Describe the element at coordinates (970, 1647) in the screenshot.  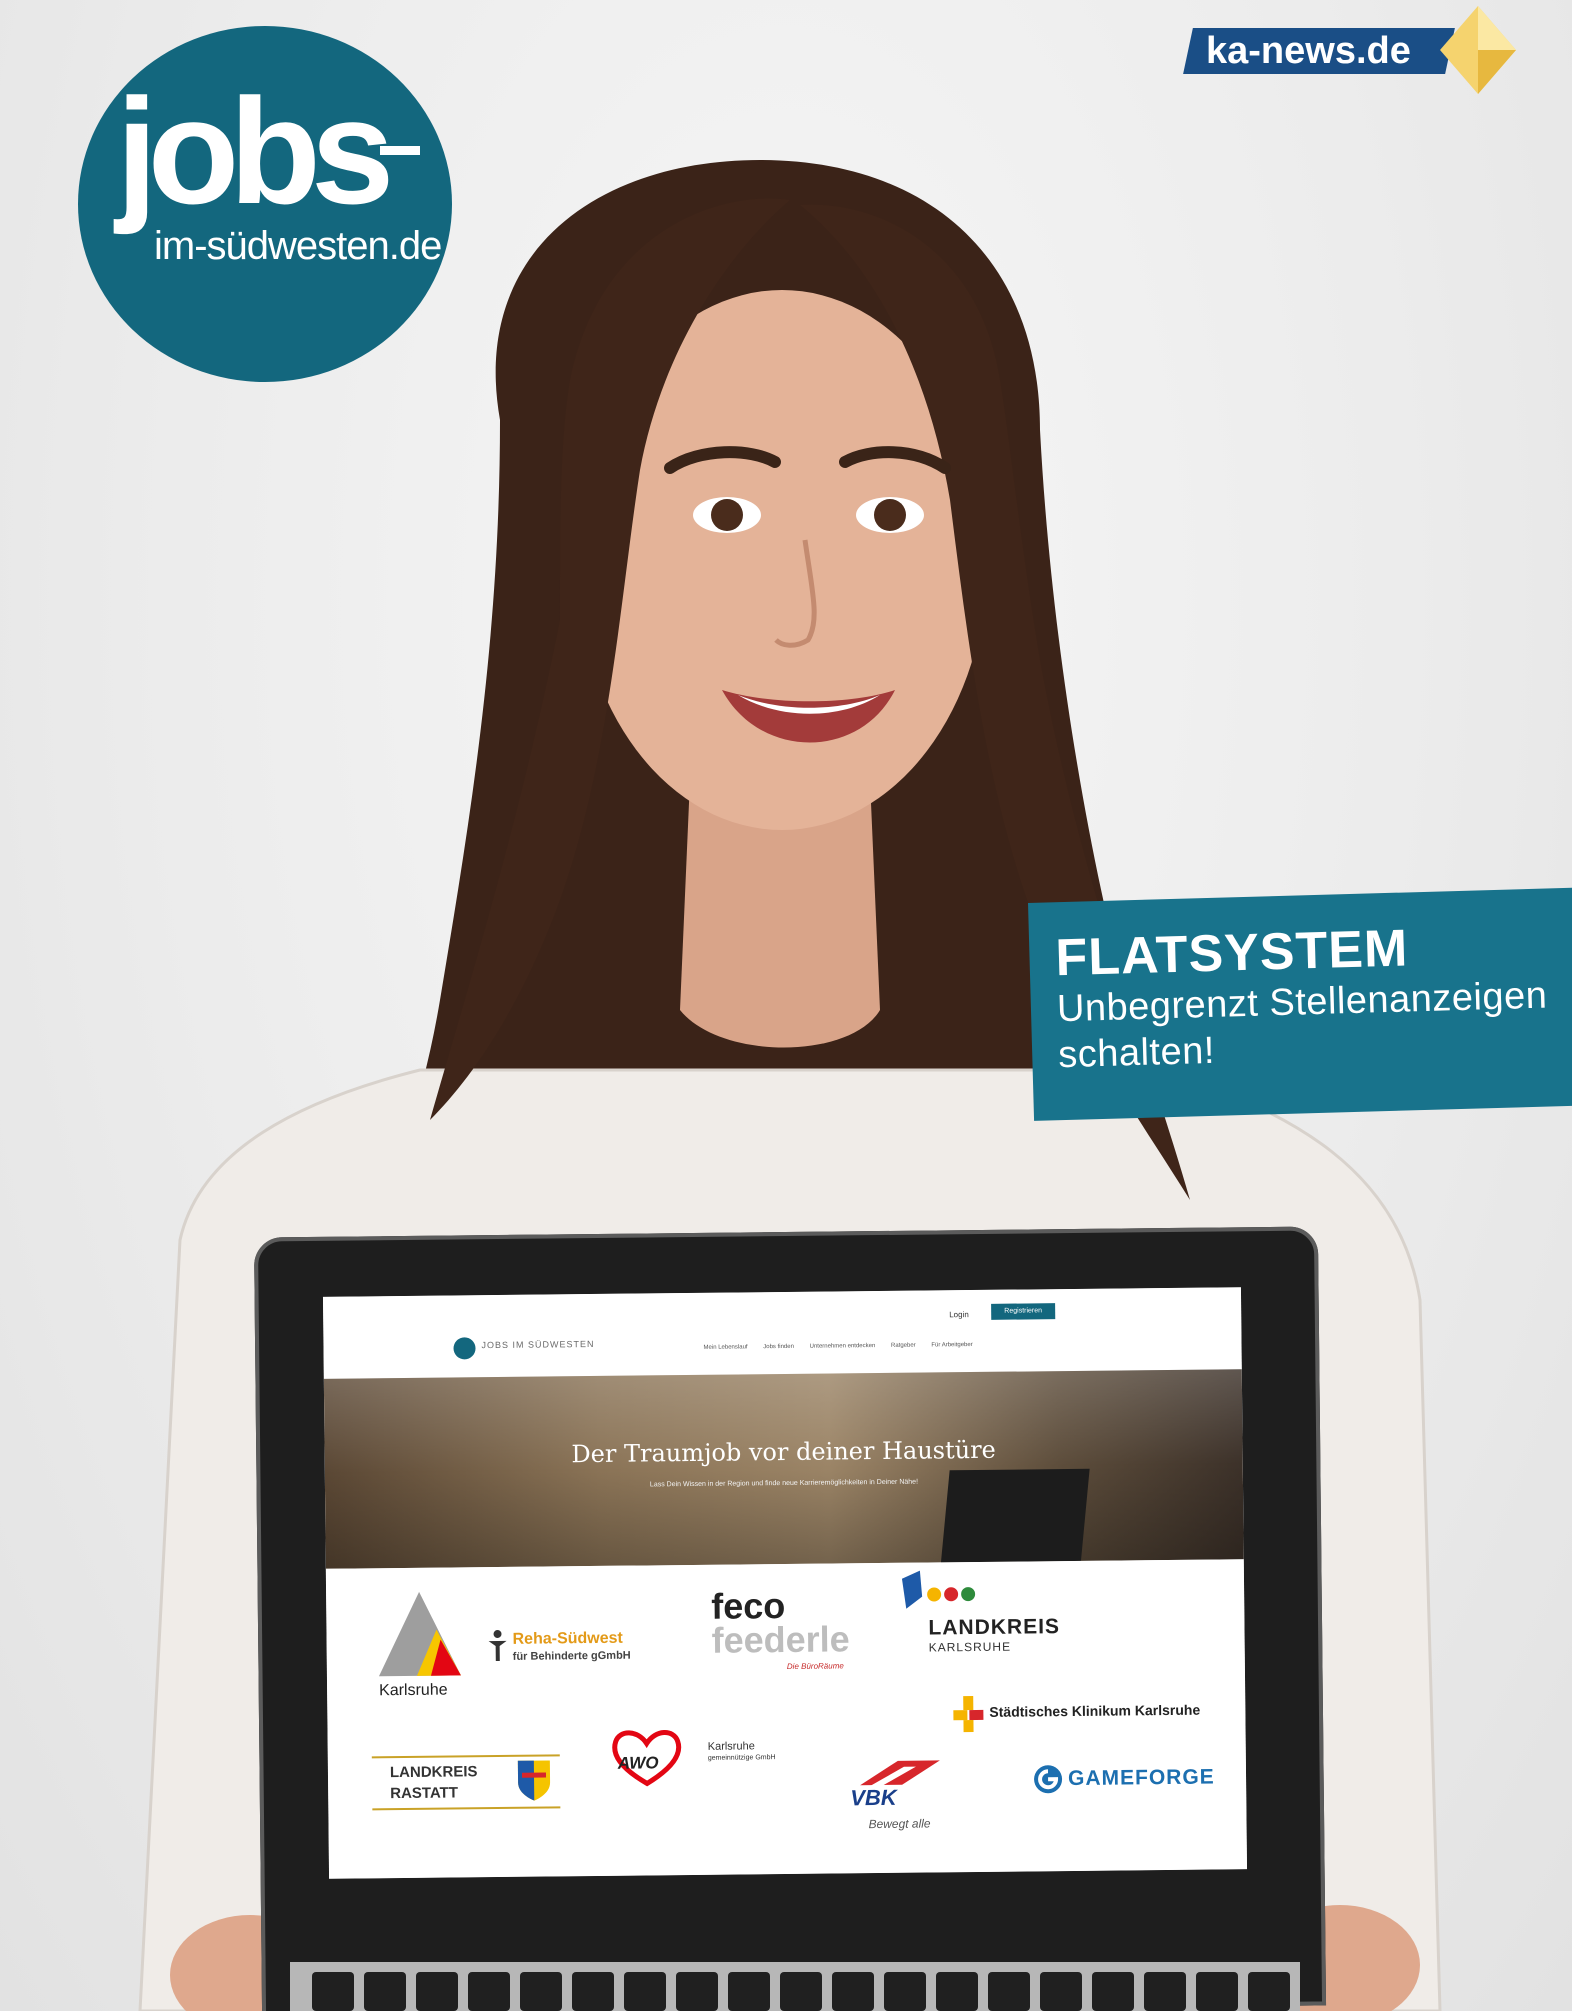
I see `landkreis-karlsruhe-sub: KARLSRUHE` at that location.